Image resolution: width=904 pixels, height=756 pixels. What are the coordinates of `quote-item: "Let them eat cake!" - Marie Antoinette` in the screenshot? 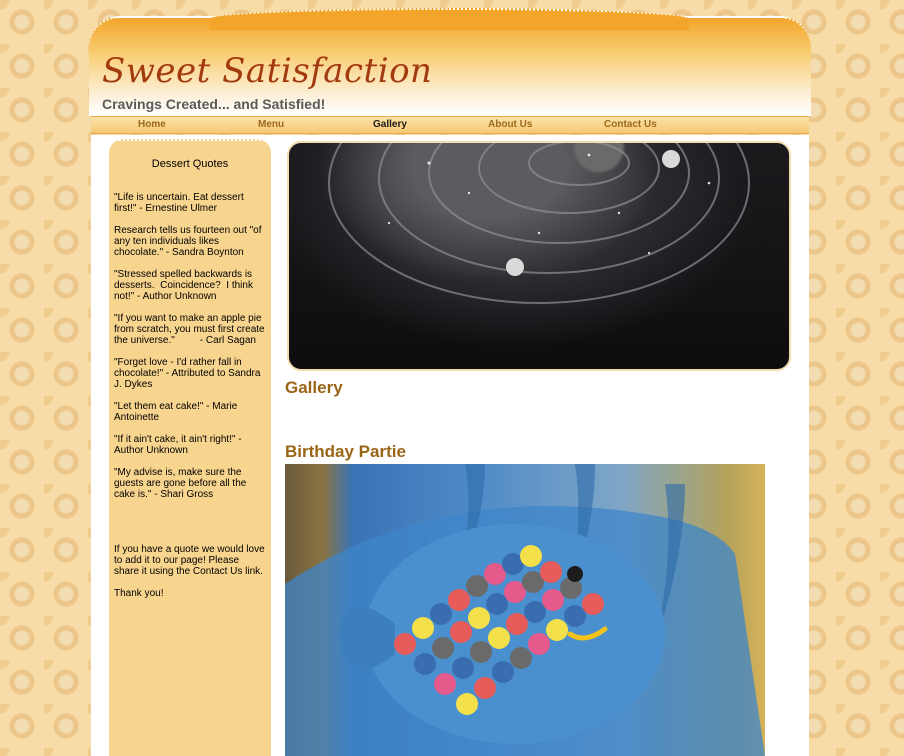 It's located at (177, 412).